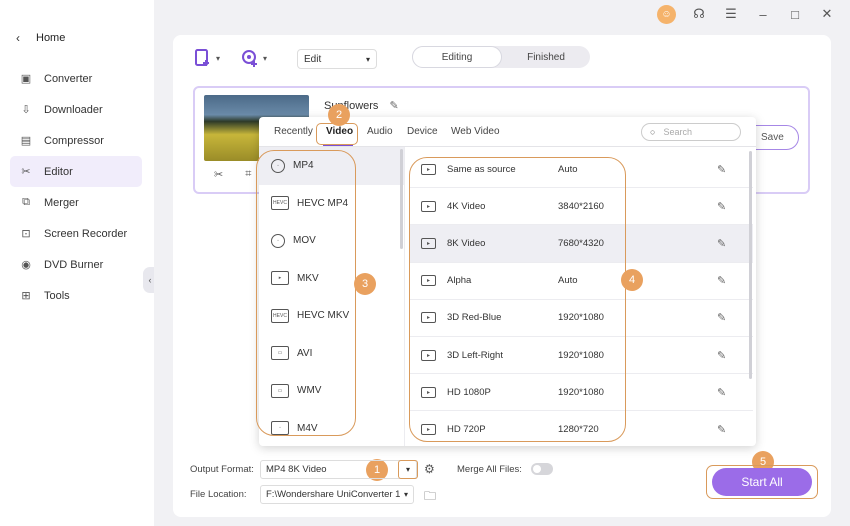  What do you see at coordinates (731, 14) in the screenshot?
I see `menu-icon: ☰` at bounding box center [731, 14].